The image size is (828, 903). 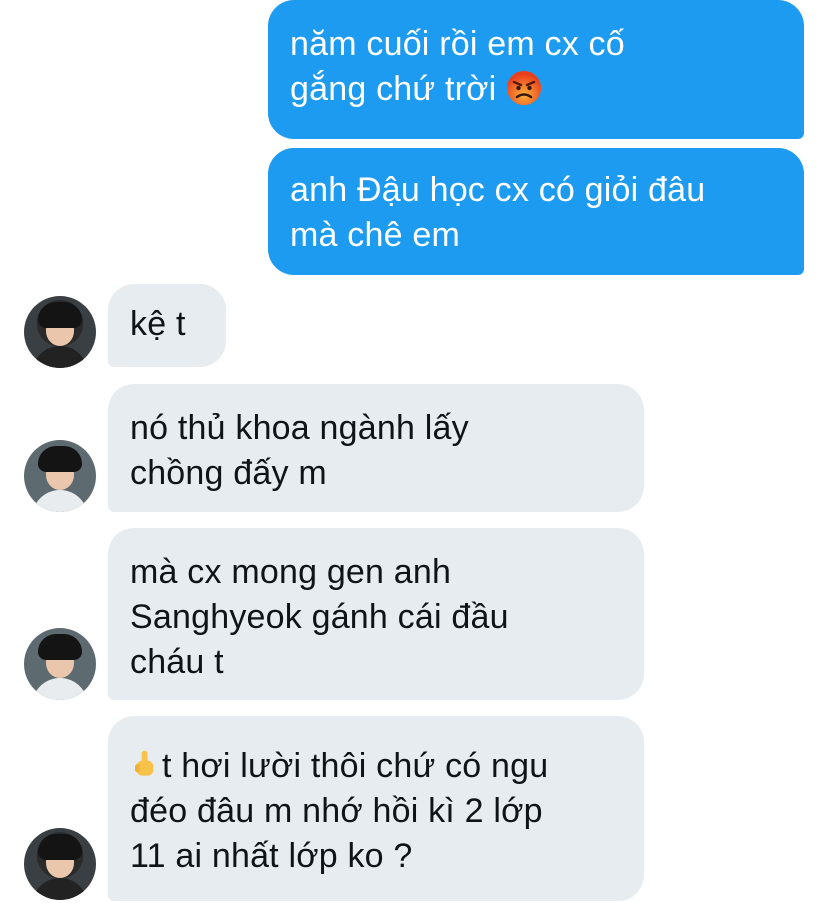 I want to click on message-text: năm cuối rồi em cx cố gắng chứ trời, so click(x=457, y=66).